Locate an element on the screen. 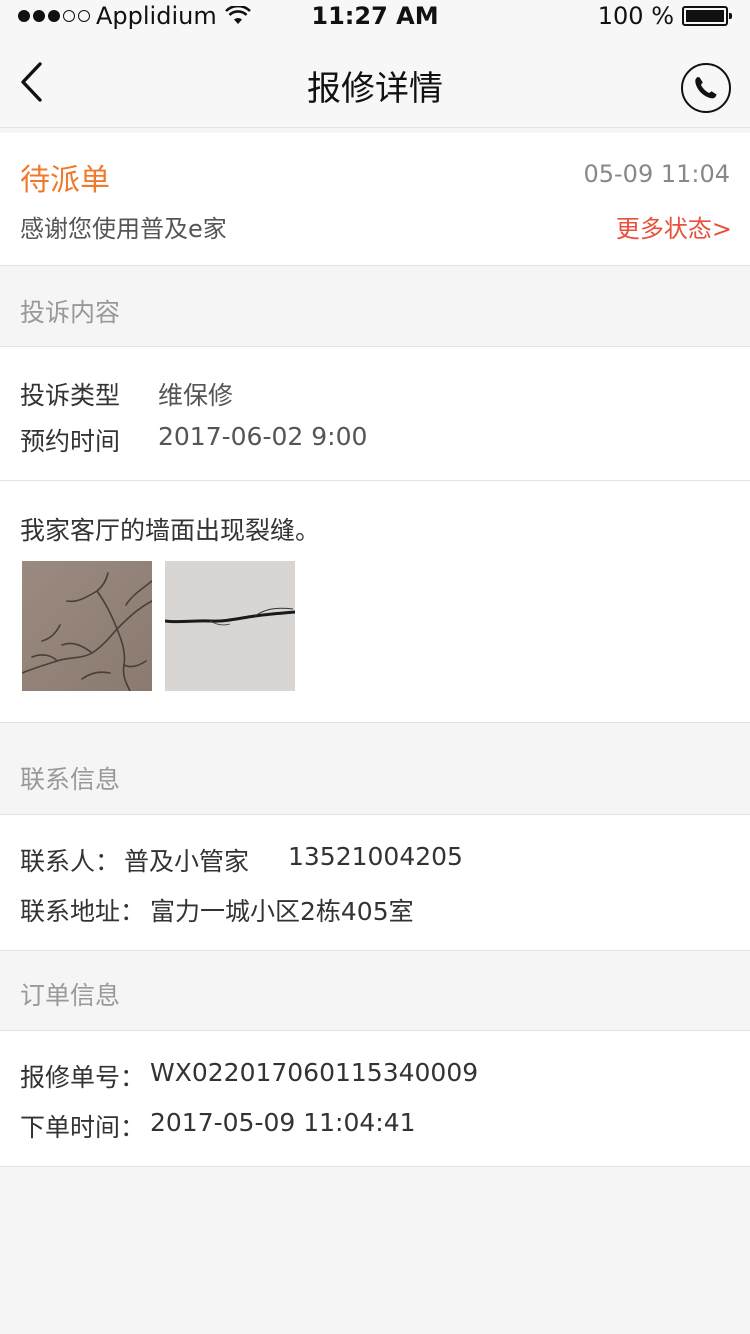 The image size is (750, 1334). contact-phone: 13521004205 is located at coordinates (375, 856).